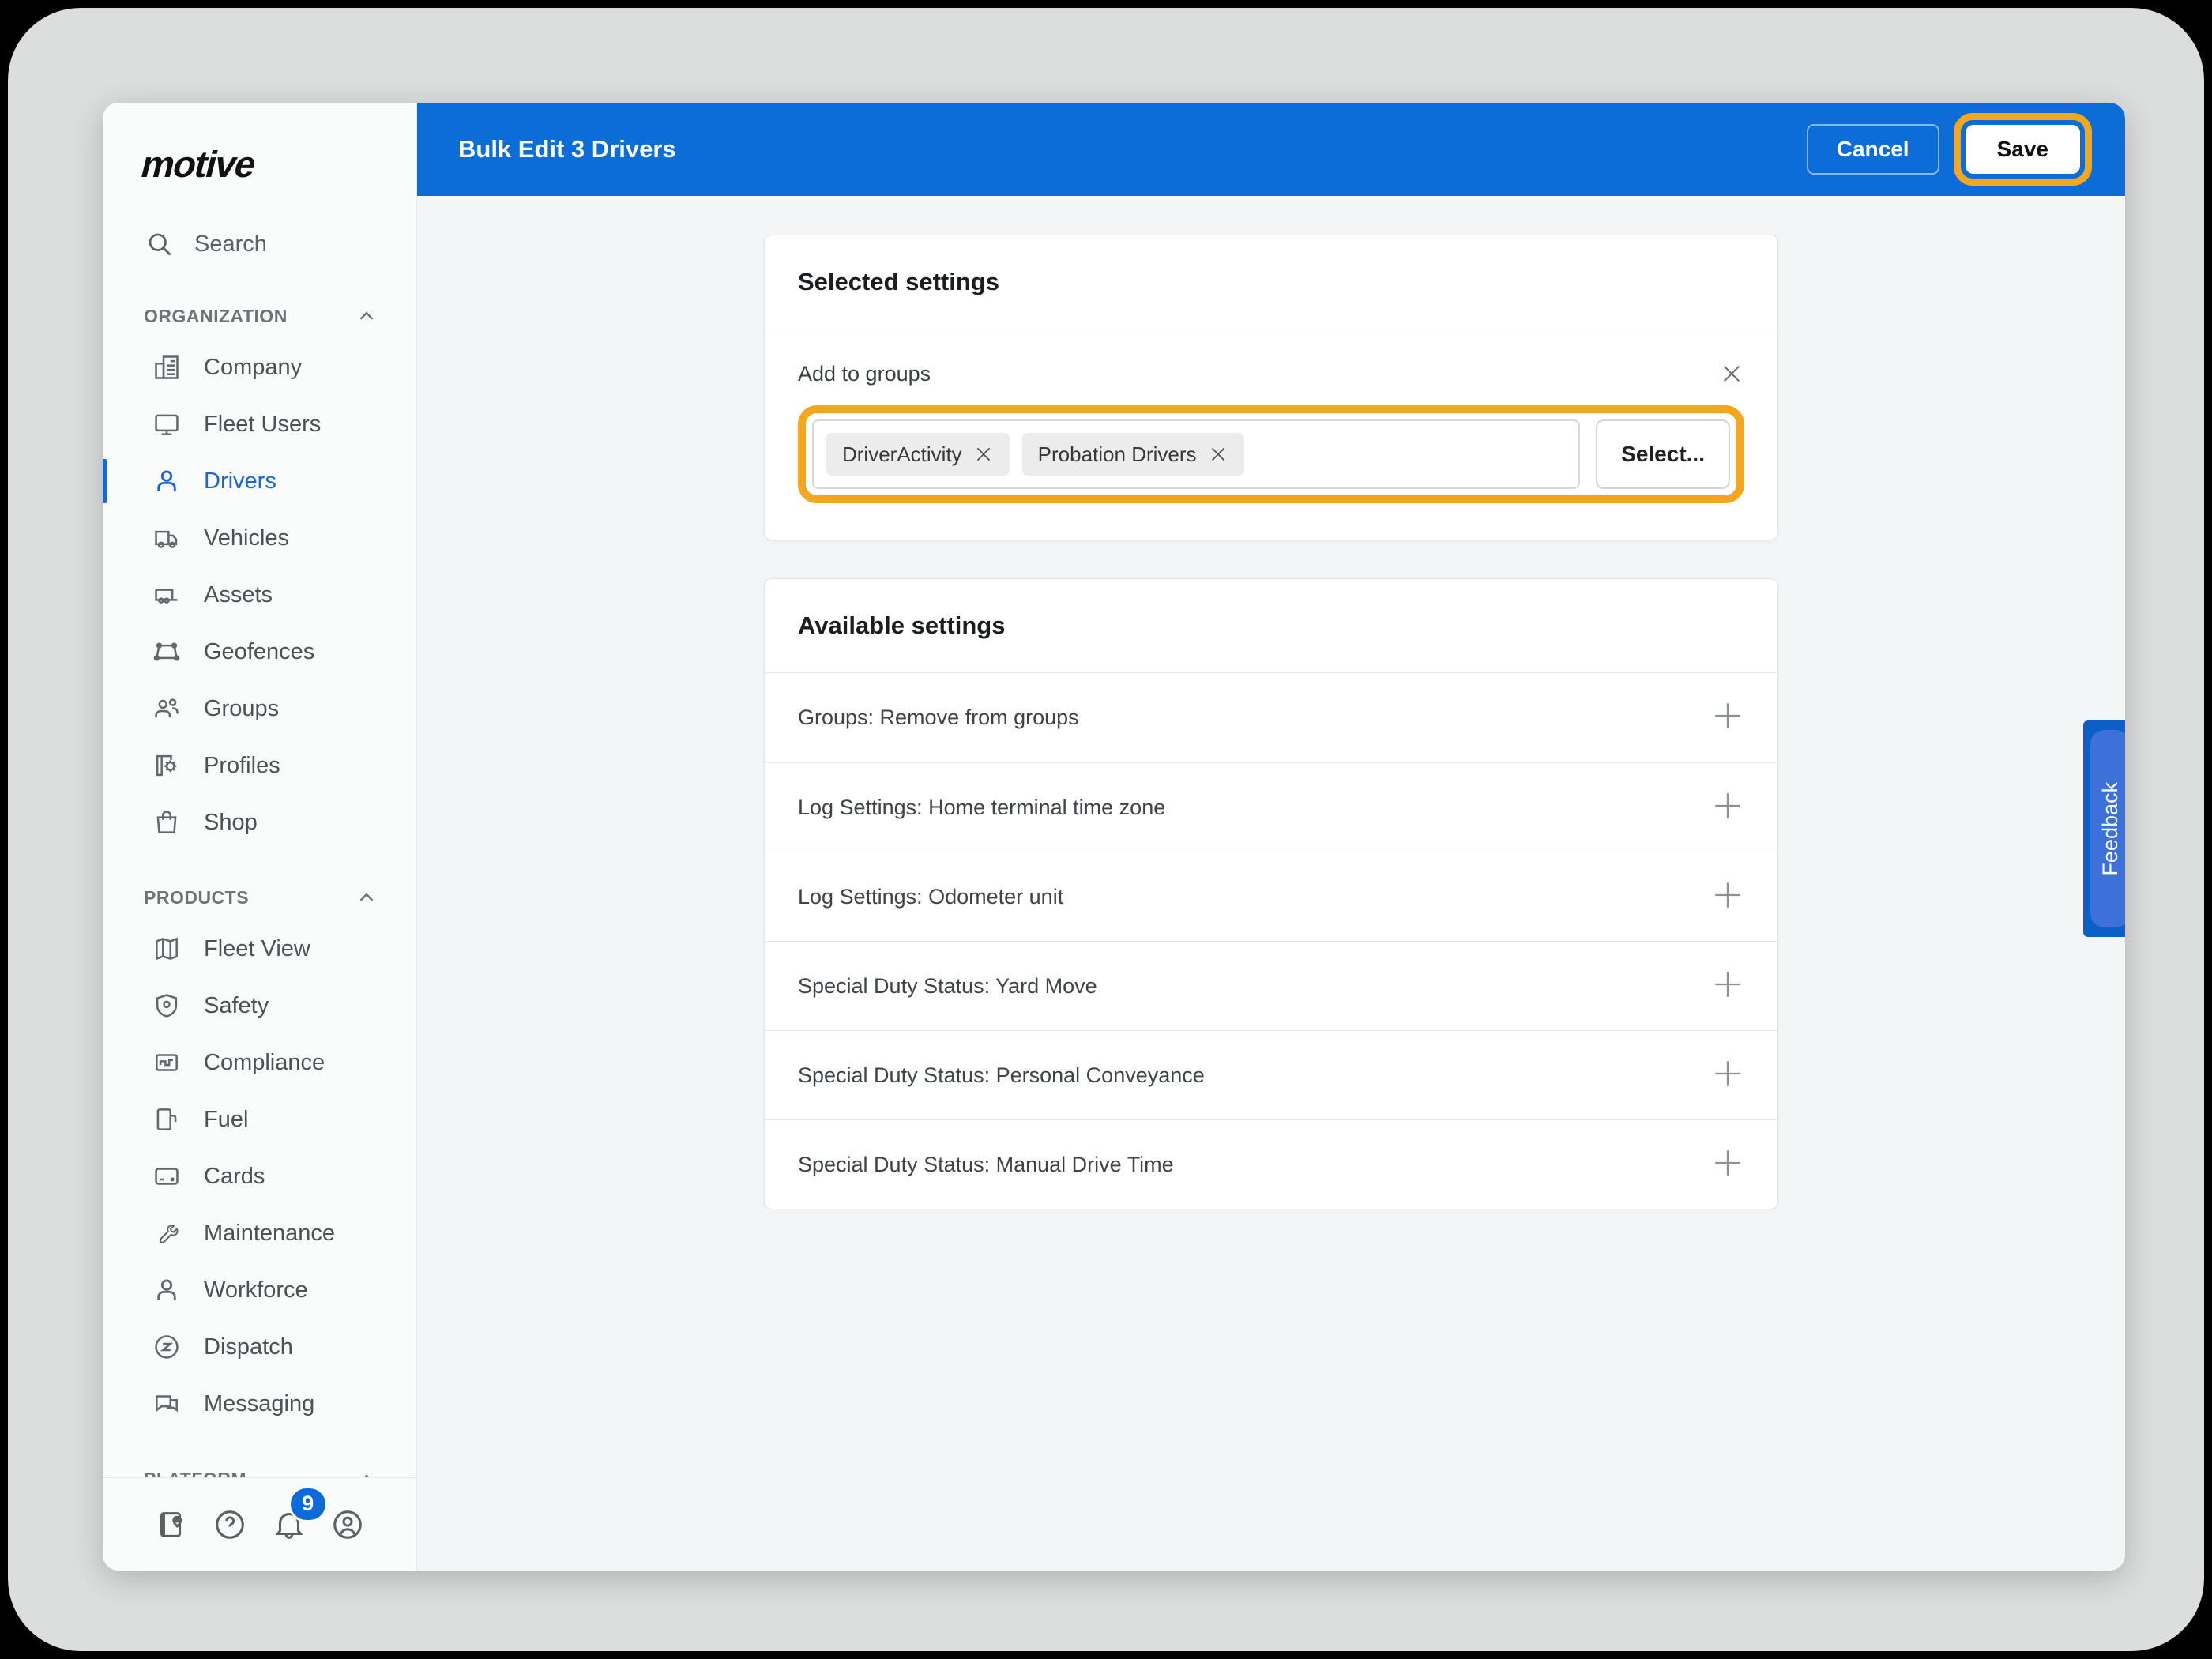 This screenshot has height=1659, width=2212. I want to click on setting-row-label: Special Duty Status: Manual Drive Time, so click(986, 1164).